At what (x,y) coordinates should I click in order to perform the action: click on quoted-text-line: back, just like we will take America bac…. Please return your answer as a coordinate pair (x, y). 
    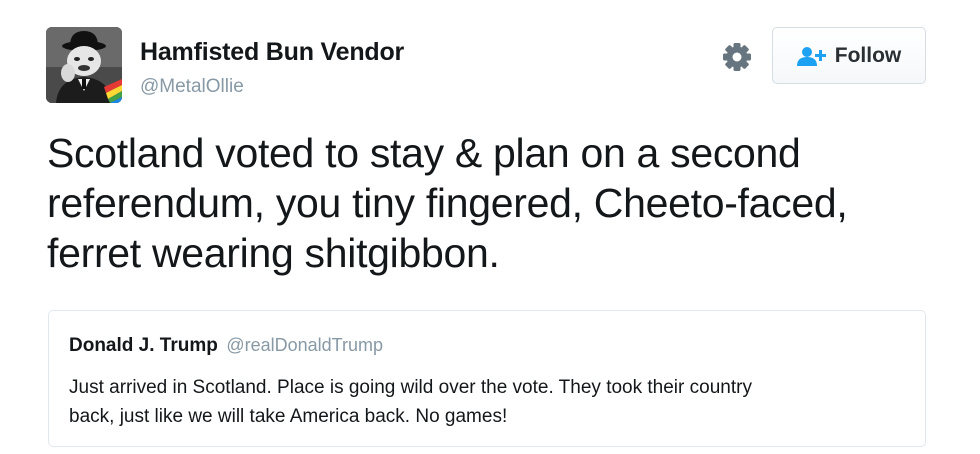
    Looking at the image, I should click on (288, 416).